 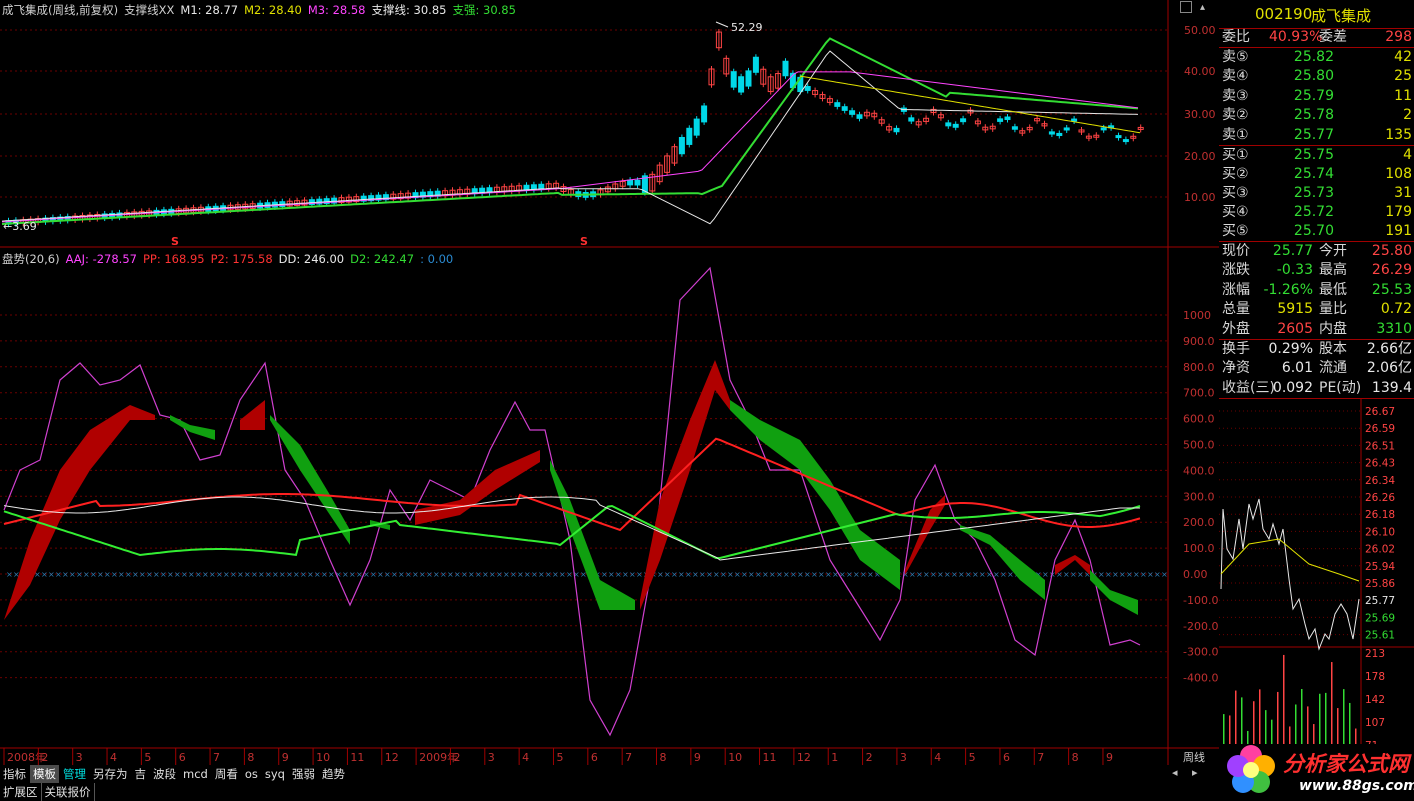 I want to click on order-price: 25.74, so click(x=1313, y=174).